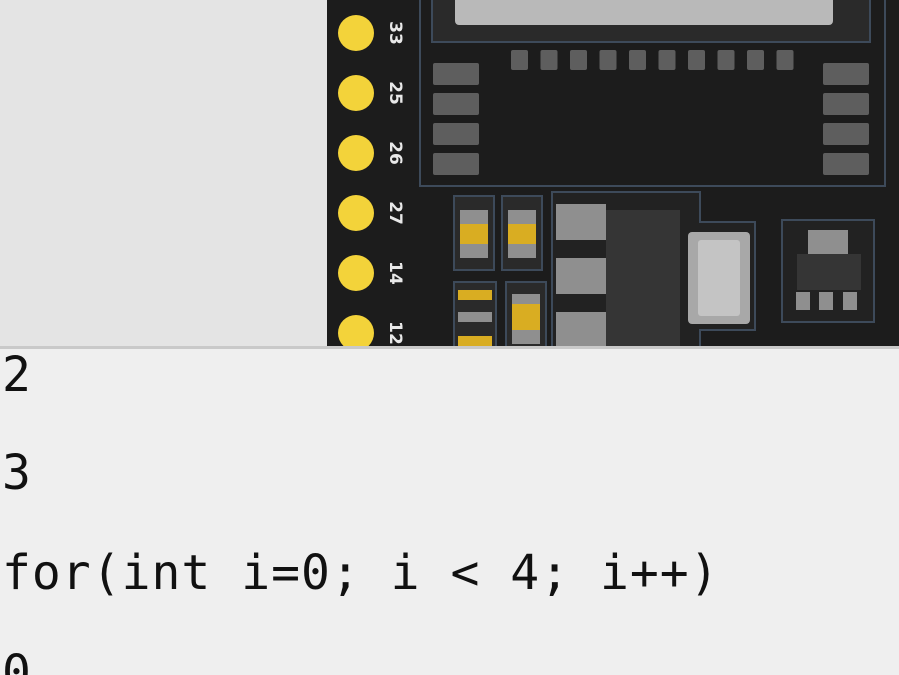 This screenshot has height=675, width=899. I want to click on gpio-pin-label: 26, so click(395, 153).